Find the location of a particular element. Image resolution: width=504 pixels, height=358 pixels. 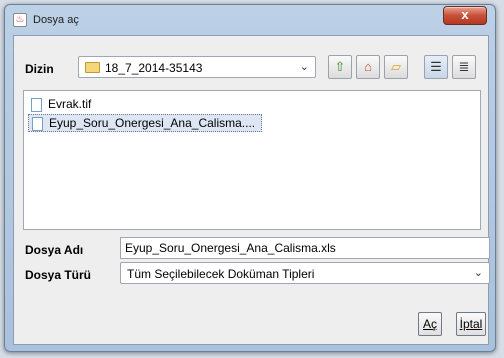

new-folder-icon: ▱ is located at coordinates (396, 66).